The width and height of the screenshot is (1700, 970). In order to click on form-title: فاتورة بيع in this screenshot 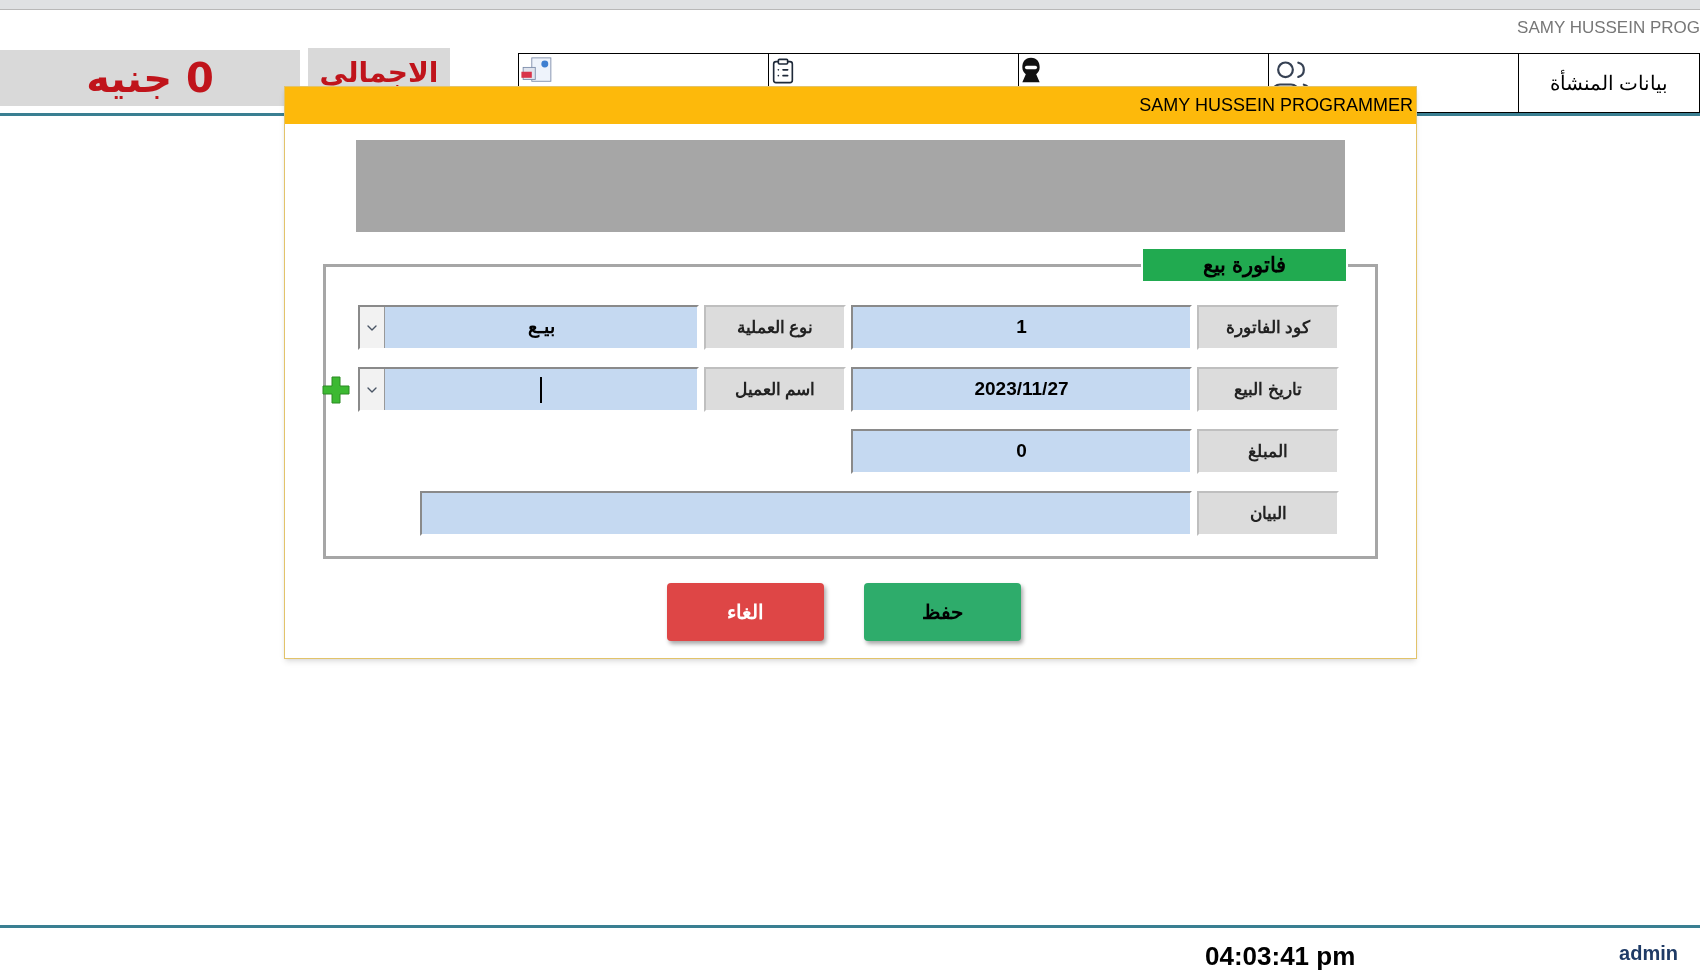, I will do `click(1244, 265)`.